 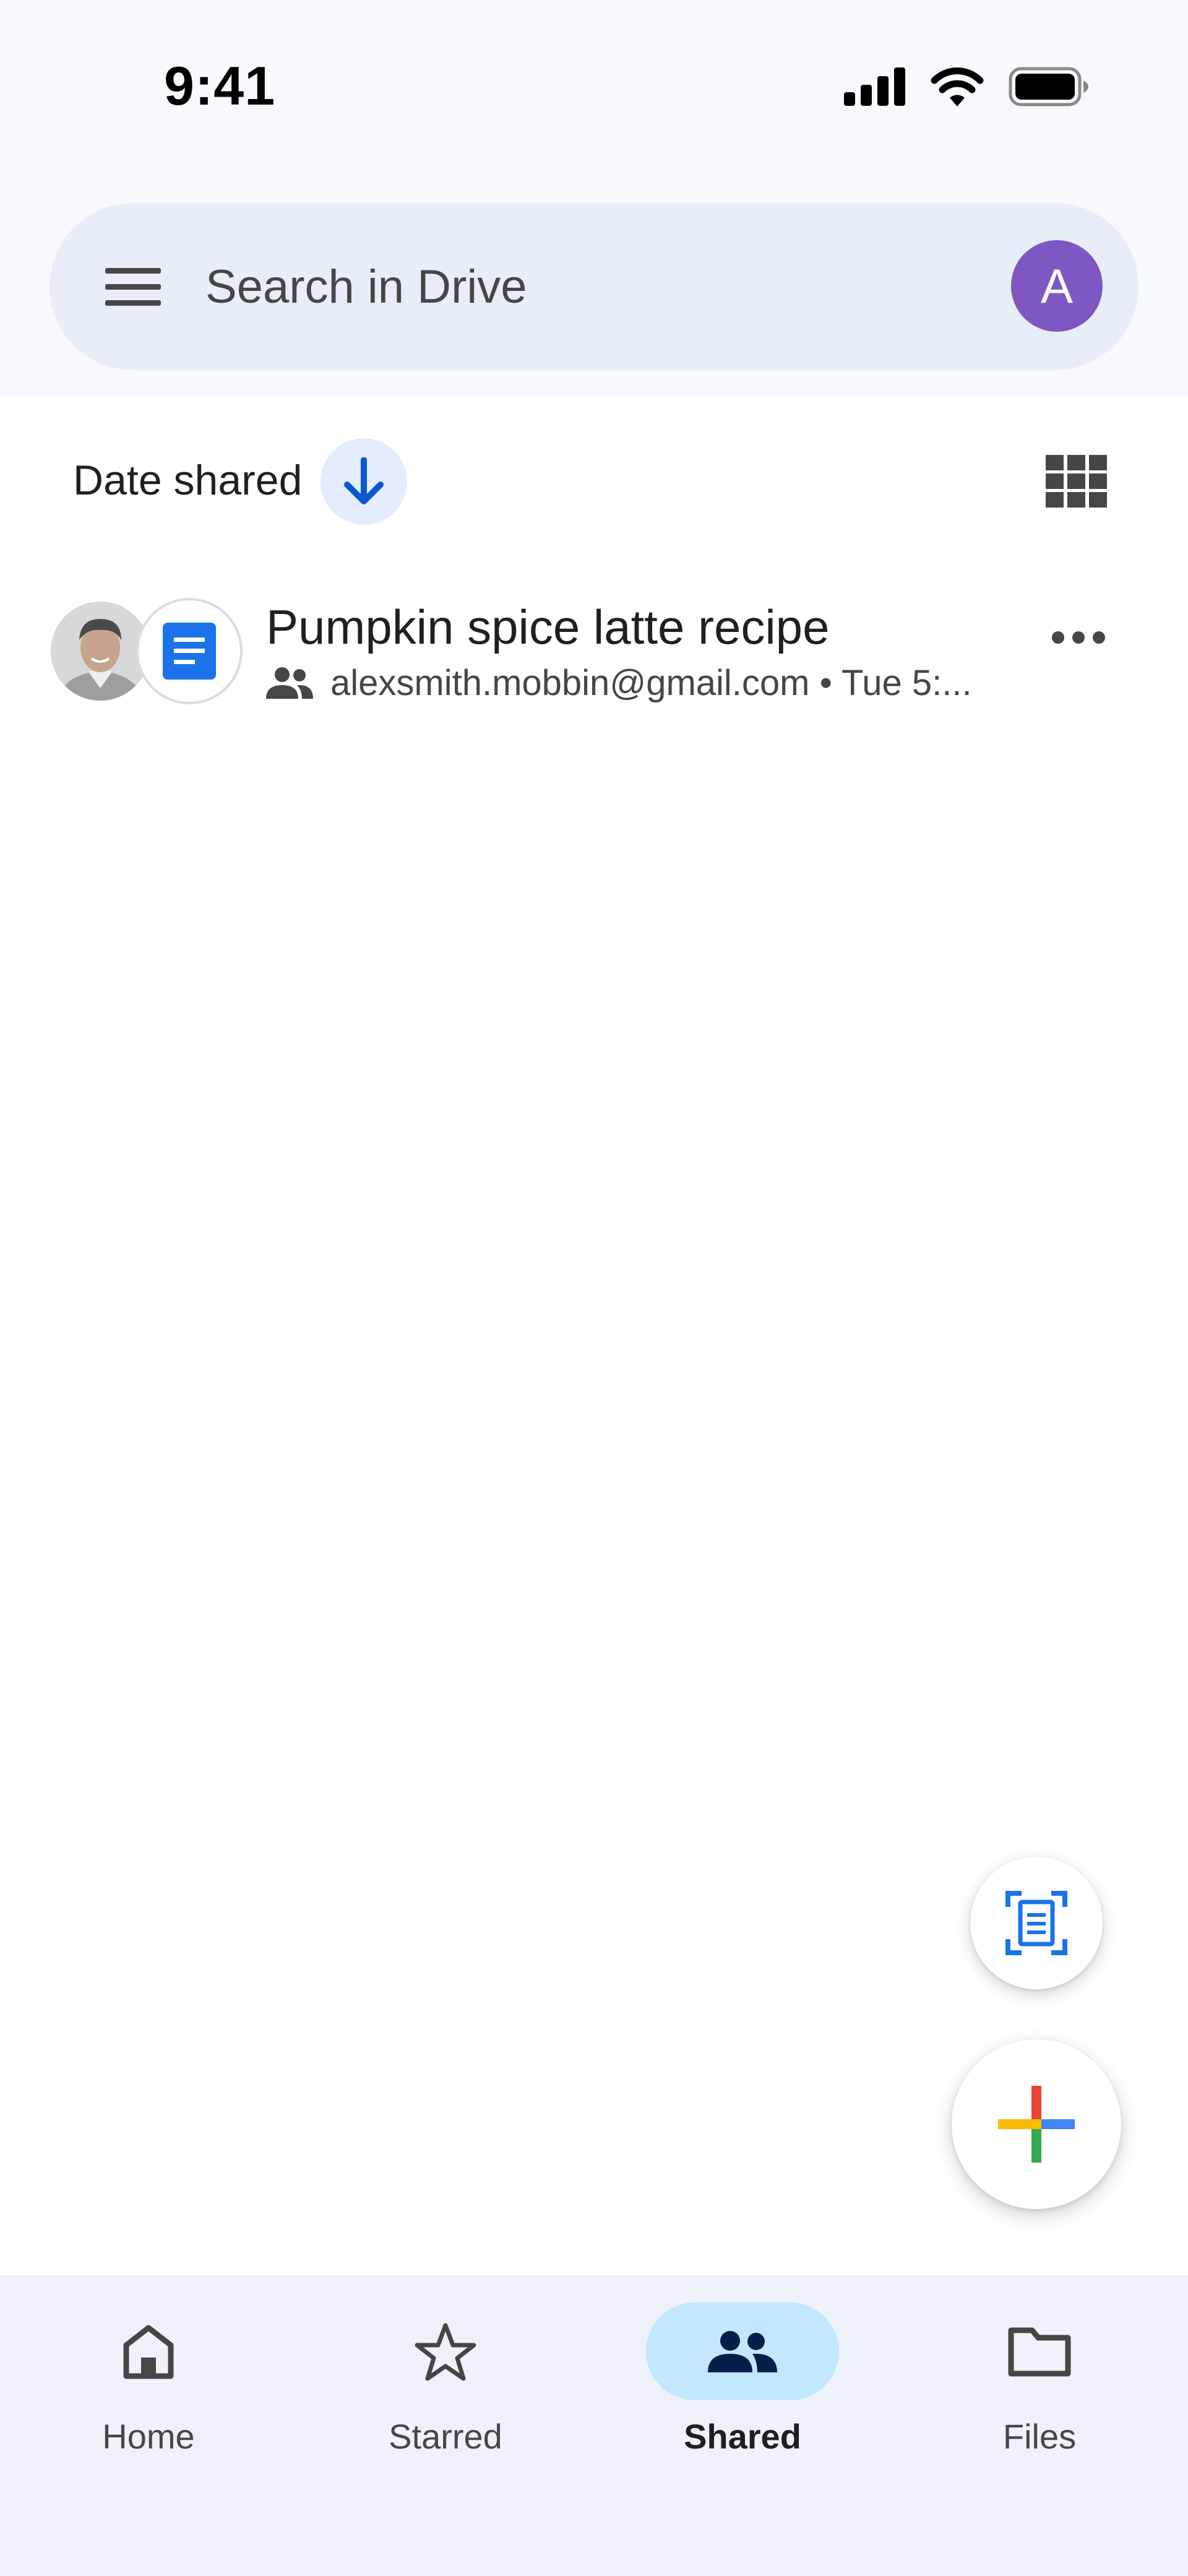 I want to click on nav-shared-pill, so click(x=742, y=2351).